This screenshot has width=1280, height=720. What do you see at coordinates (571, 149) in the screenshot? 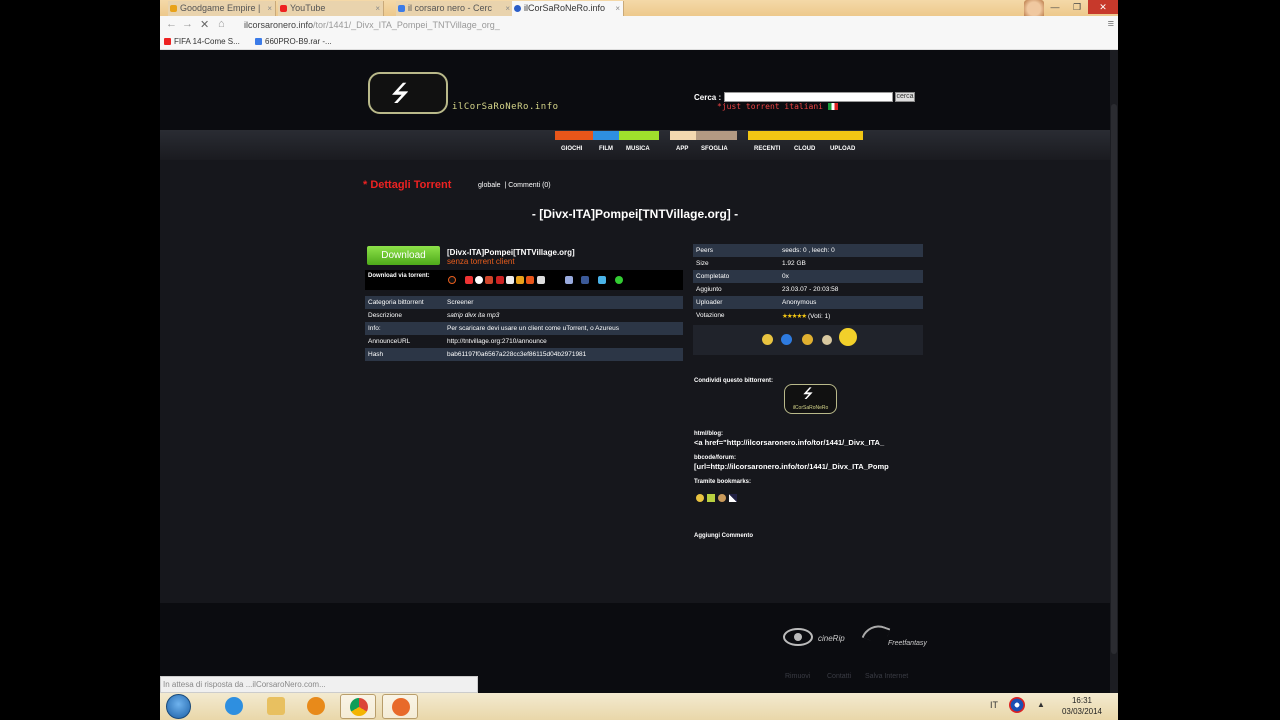
I see `nav-giochi: GIOCHI` at bounding box center [571, 149].